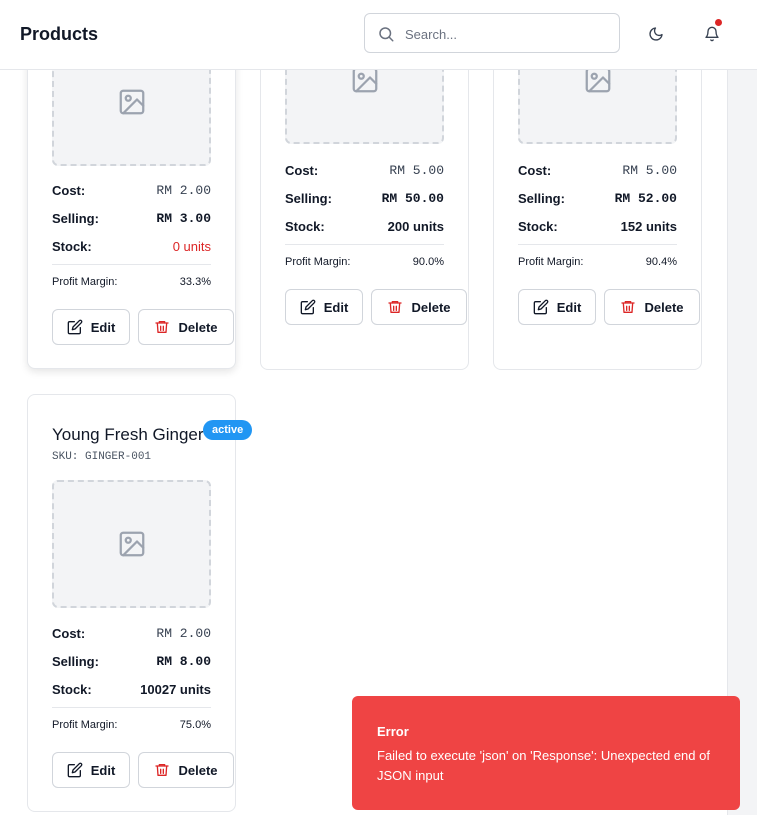  I want to click on stock-value: 200 units, so click(415, 226).